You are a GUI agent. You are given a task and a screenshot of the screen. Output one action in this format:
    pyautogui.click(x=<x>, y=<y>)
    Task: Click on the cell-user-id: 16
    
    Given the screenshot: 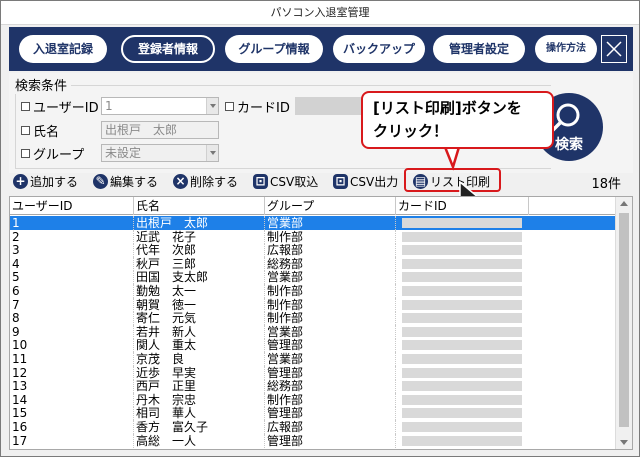 What is the action you would take?
    pyautogui.click(x=72, y=427)
    